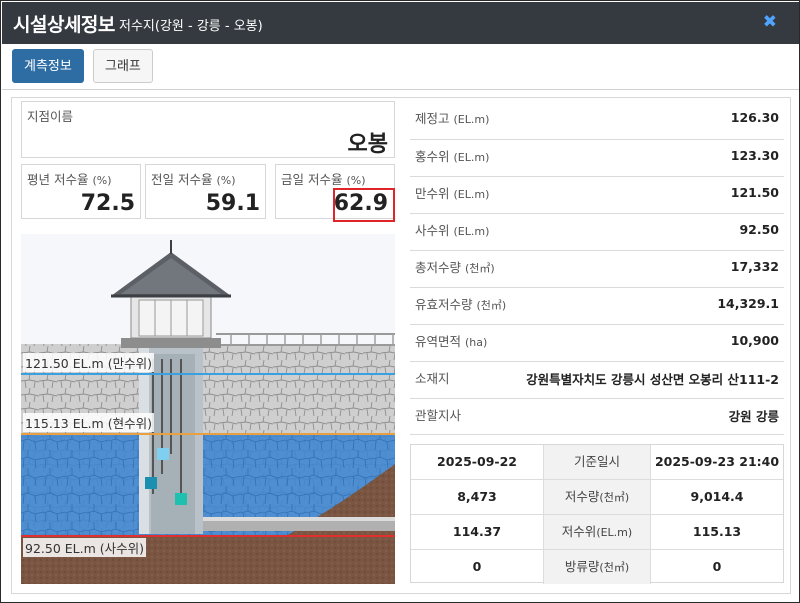 The height and width of the screenshot is (603, 800). Describe the element at coordinates (364, 205) in the screenshot. I see `today-rate-highlight-box` at that location.